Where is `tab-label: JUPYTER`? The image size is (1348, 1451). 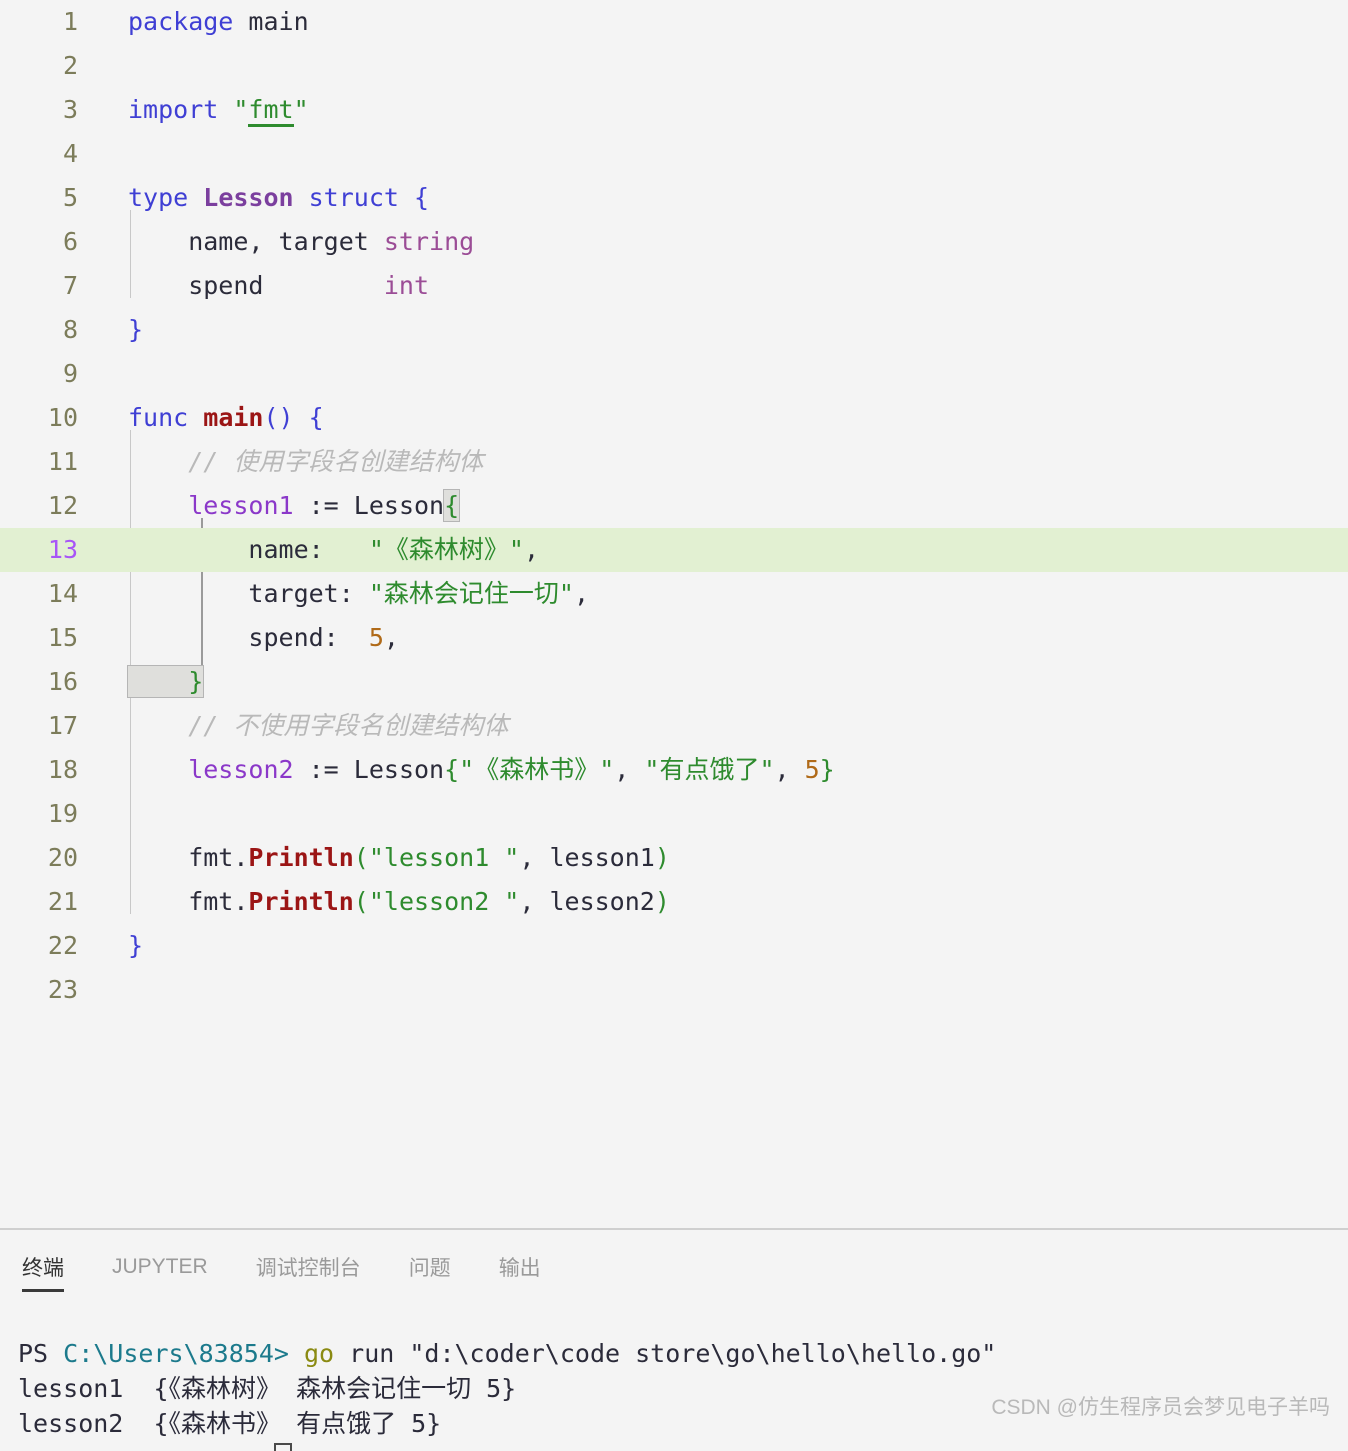 tab-label: JUPYTER is located at coordinates (160, 1266).